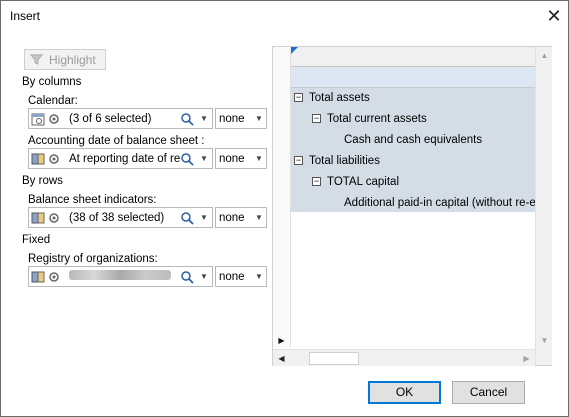 This screenshot has width=569, height=417. I want to click on grid-row-label: Total assets, so click(339, 97).